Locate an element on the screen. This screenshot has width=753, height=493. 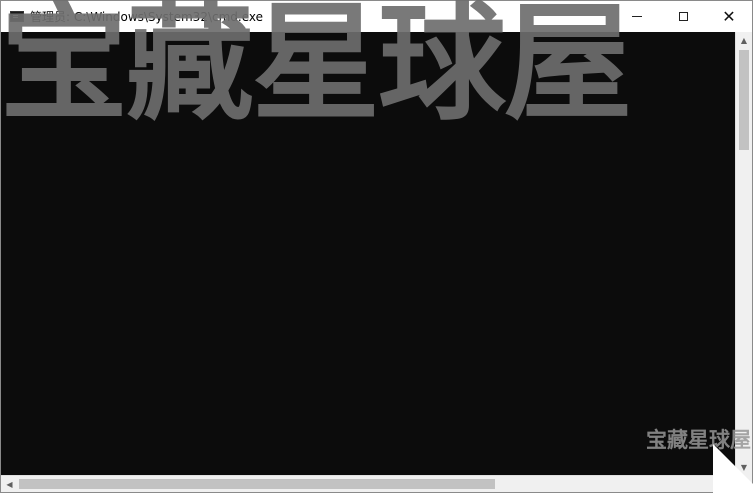
horizontal-scroll-thumb is located at coordinates (257, 484).